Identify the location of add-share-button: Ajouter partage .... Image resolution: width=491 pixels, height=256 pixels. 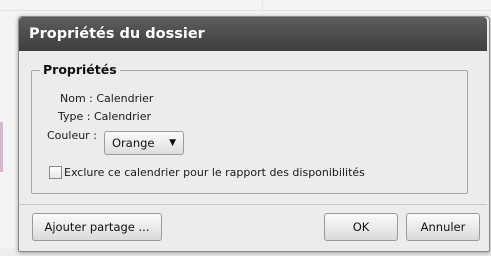
(97, 227).